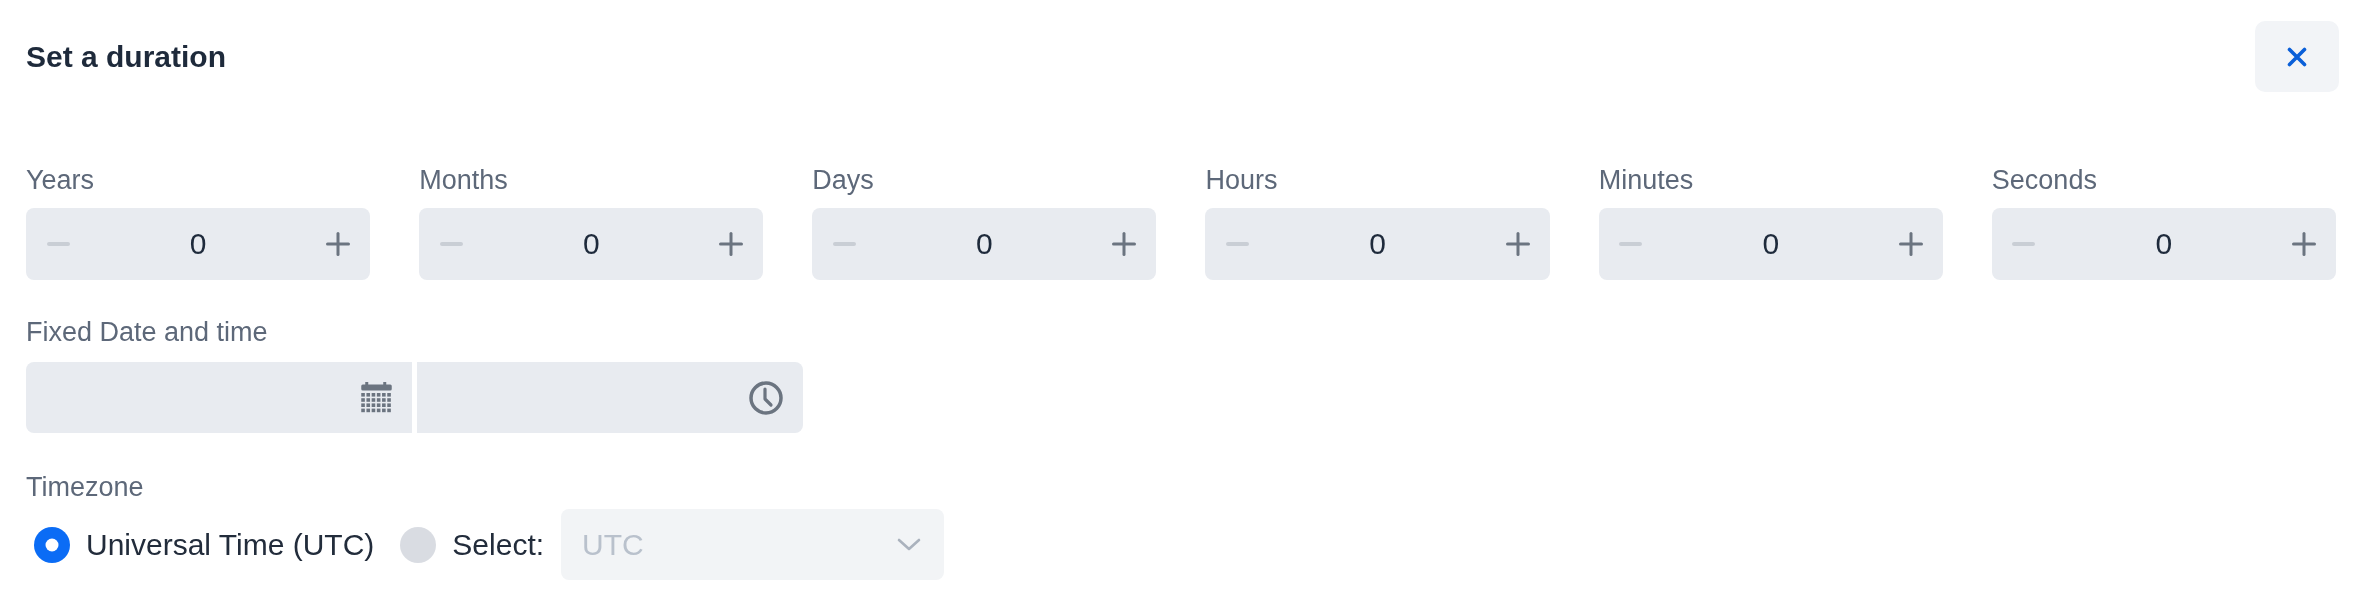 The width and height of the screenshot is (2353, 604). I want to click on field-label: Hours, so click(1241, 180).